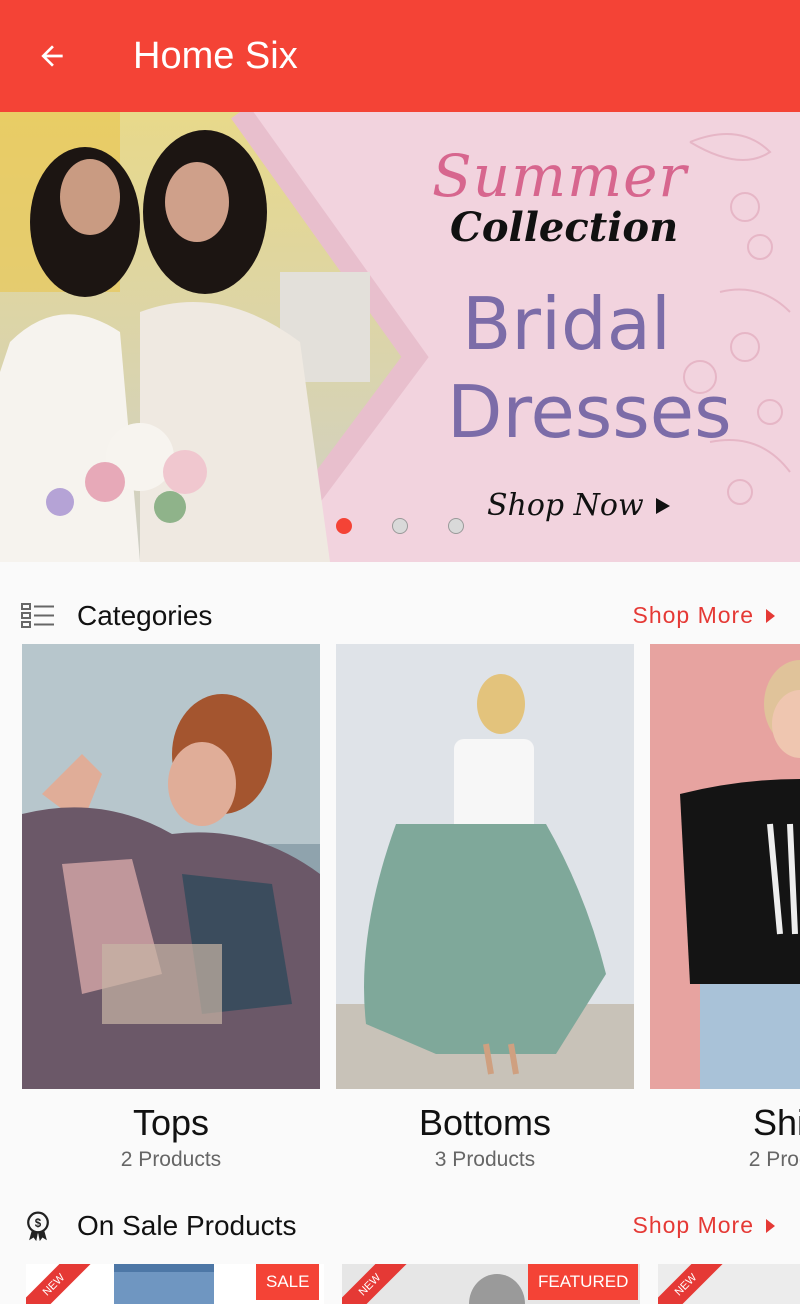 This screenshot has height=1304, width=800. I want to click on on-sale-title: On Sale Products, so click(187, 1225).